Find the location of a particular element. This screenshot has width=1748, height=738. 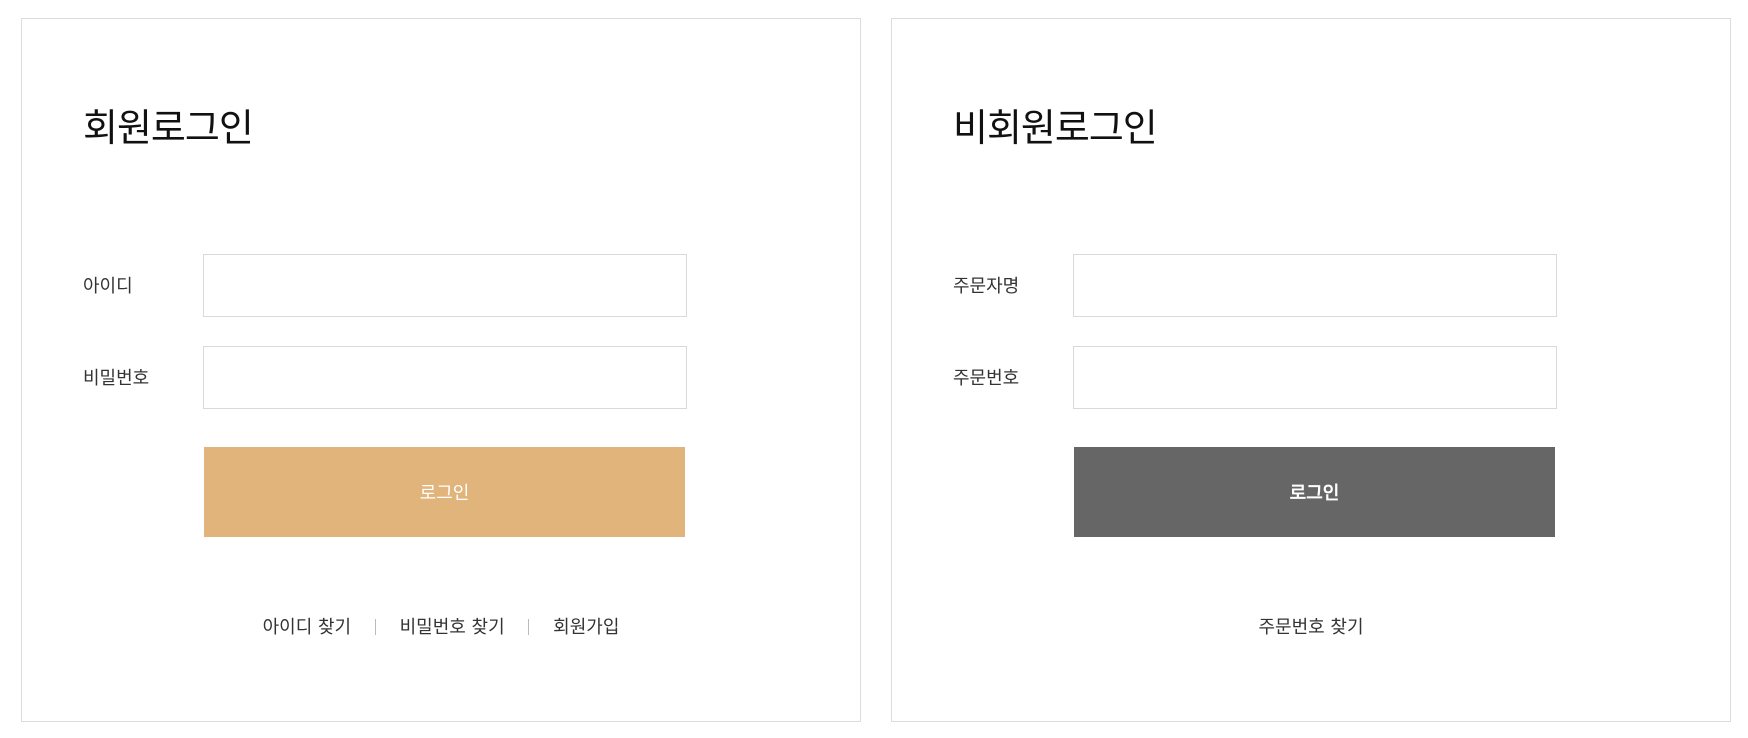

find-order-number-link: 주문번호 찾기 is located at coordinates (1310, 627).